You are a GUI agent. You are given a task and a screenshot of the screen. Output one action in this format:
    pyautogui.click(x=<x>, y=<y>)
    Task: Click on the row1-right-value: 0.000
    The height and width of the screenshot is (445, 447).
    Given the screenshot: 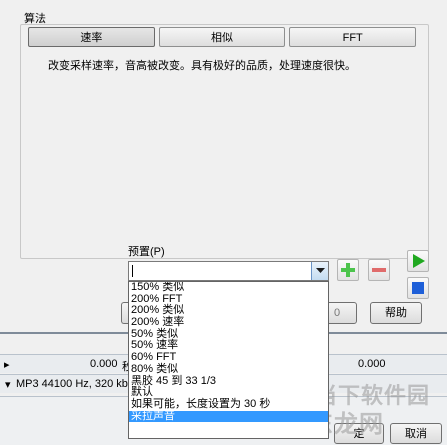 What is the action you would take?
    pyautogui.click(x=372, y=364)
    